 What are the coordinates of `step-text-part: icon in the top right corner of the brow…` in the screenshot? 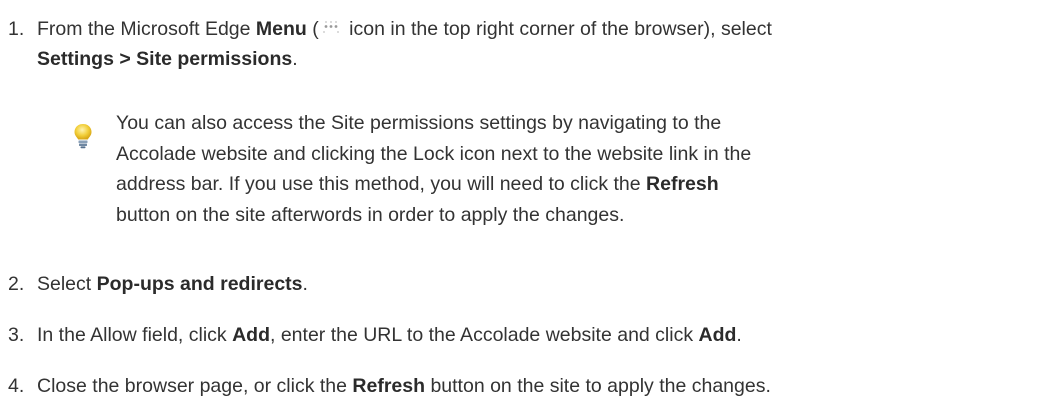 It's located at (557, 29).